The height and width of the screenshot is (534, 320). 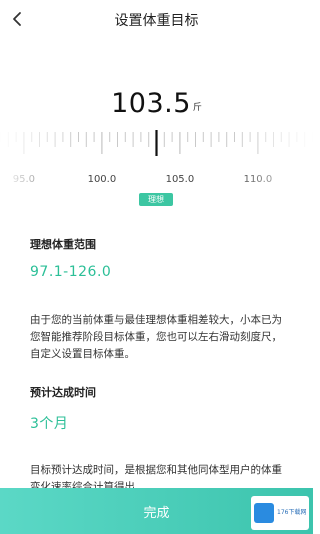 What do you see at coordinates (180, 179) in the screenshot?
I see `ruler-tick-label: 105.0` at bounding box center [180, 179].